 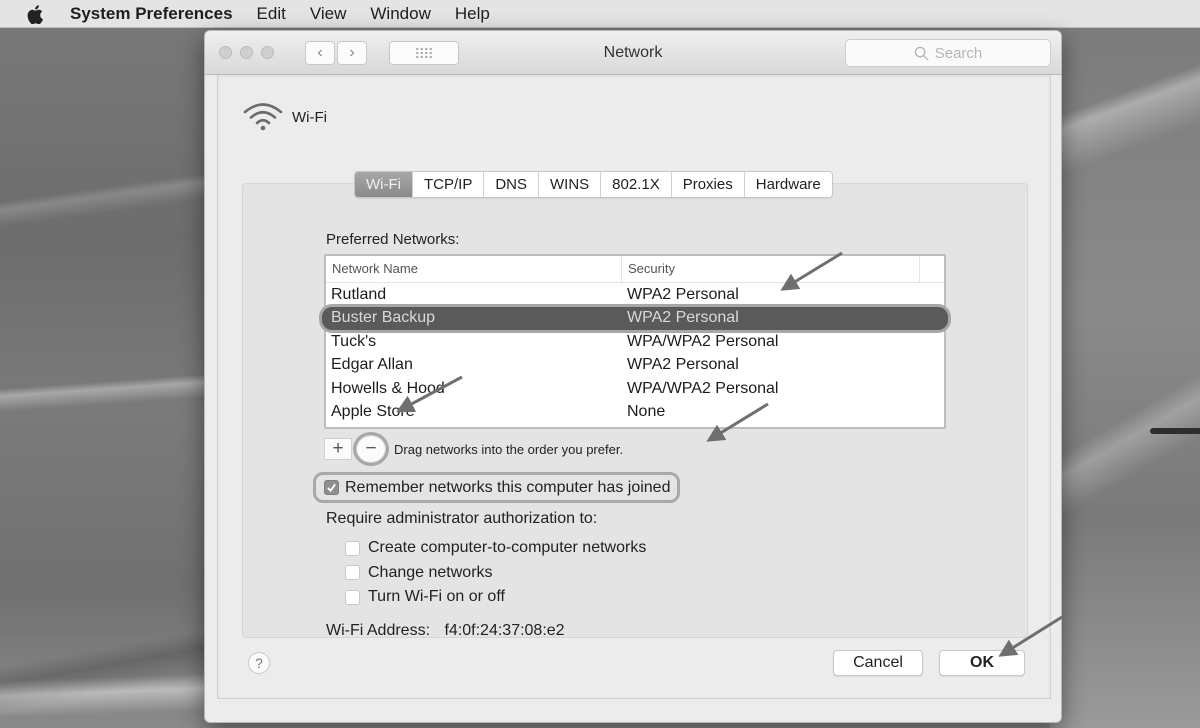 I want to click on tab-tcpip: TCP/IP, so click(x=449, y=184).